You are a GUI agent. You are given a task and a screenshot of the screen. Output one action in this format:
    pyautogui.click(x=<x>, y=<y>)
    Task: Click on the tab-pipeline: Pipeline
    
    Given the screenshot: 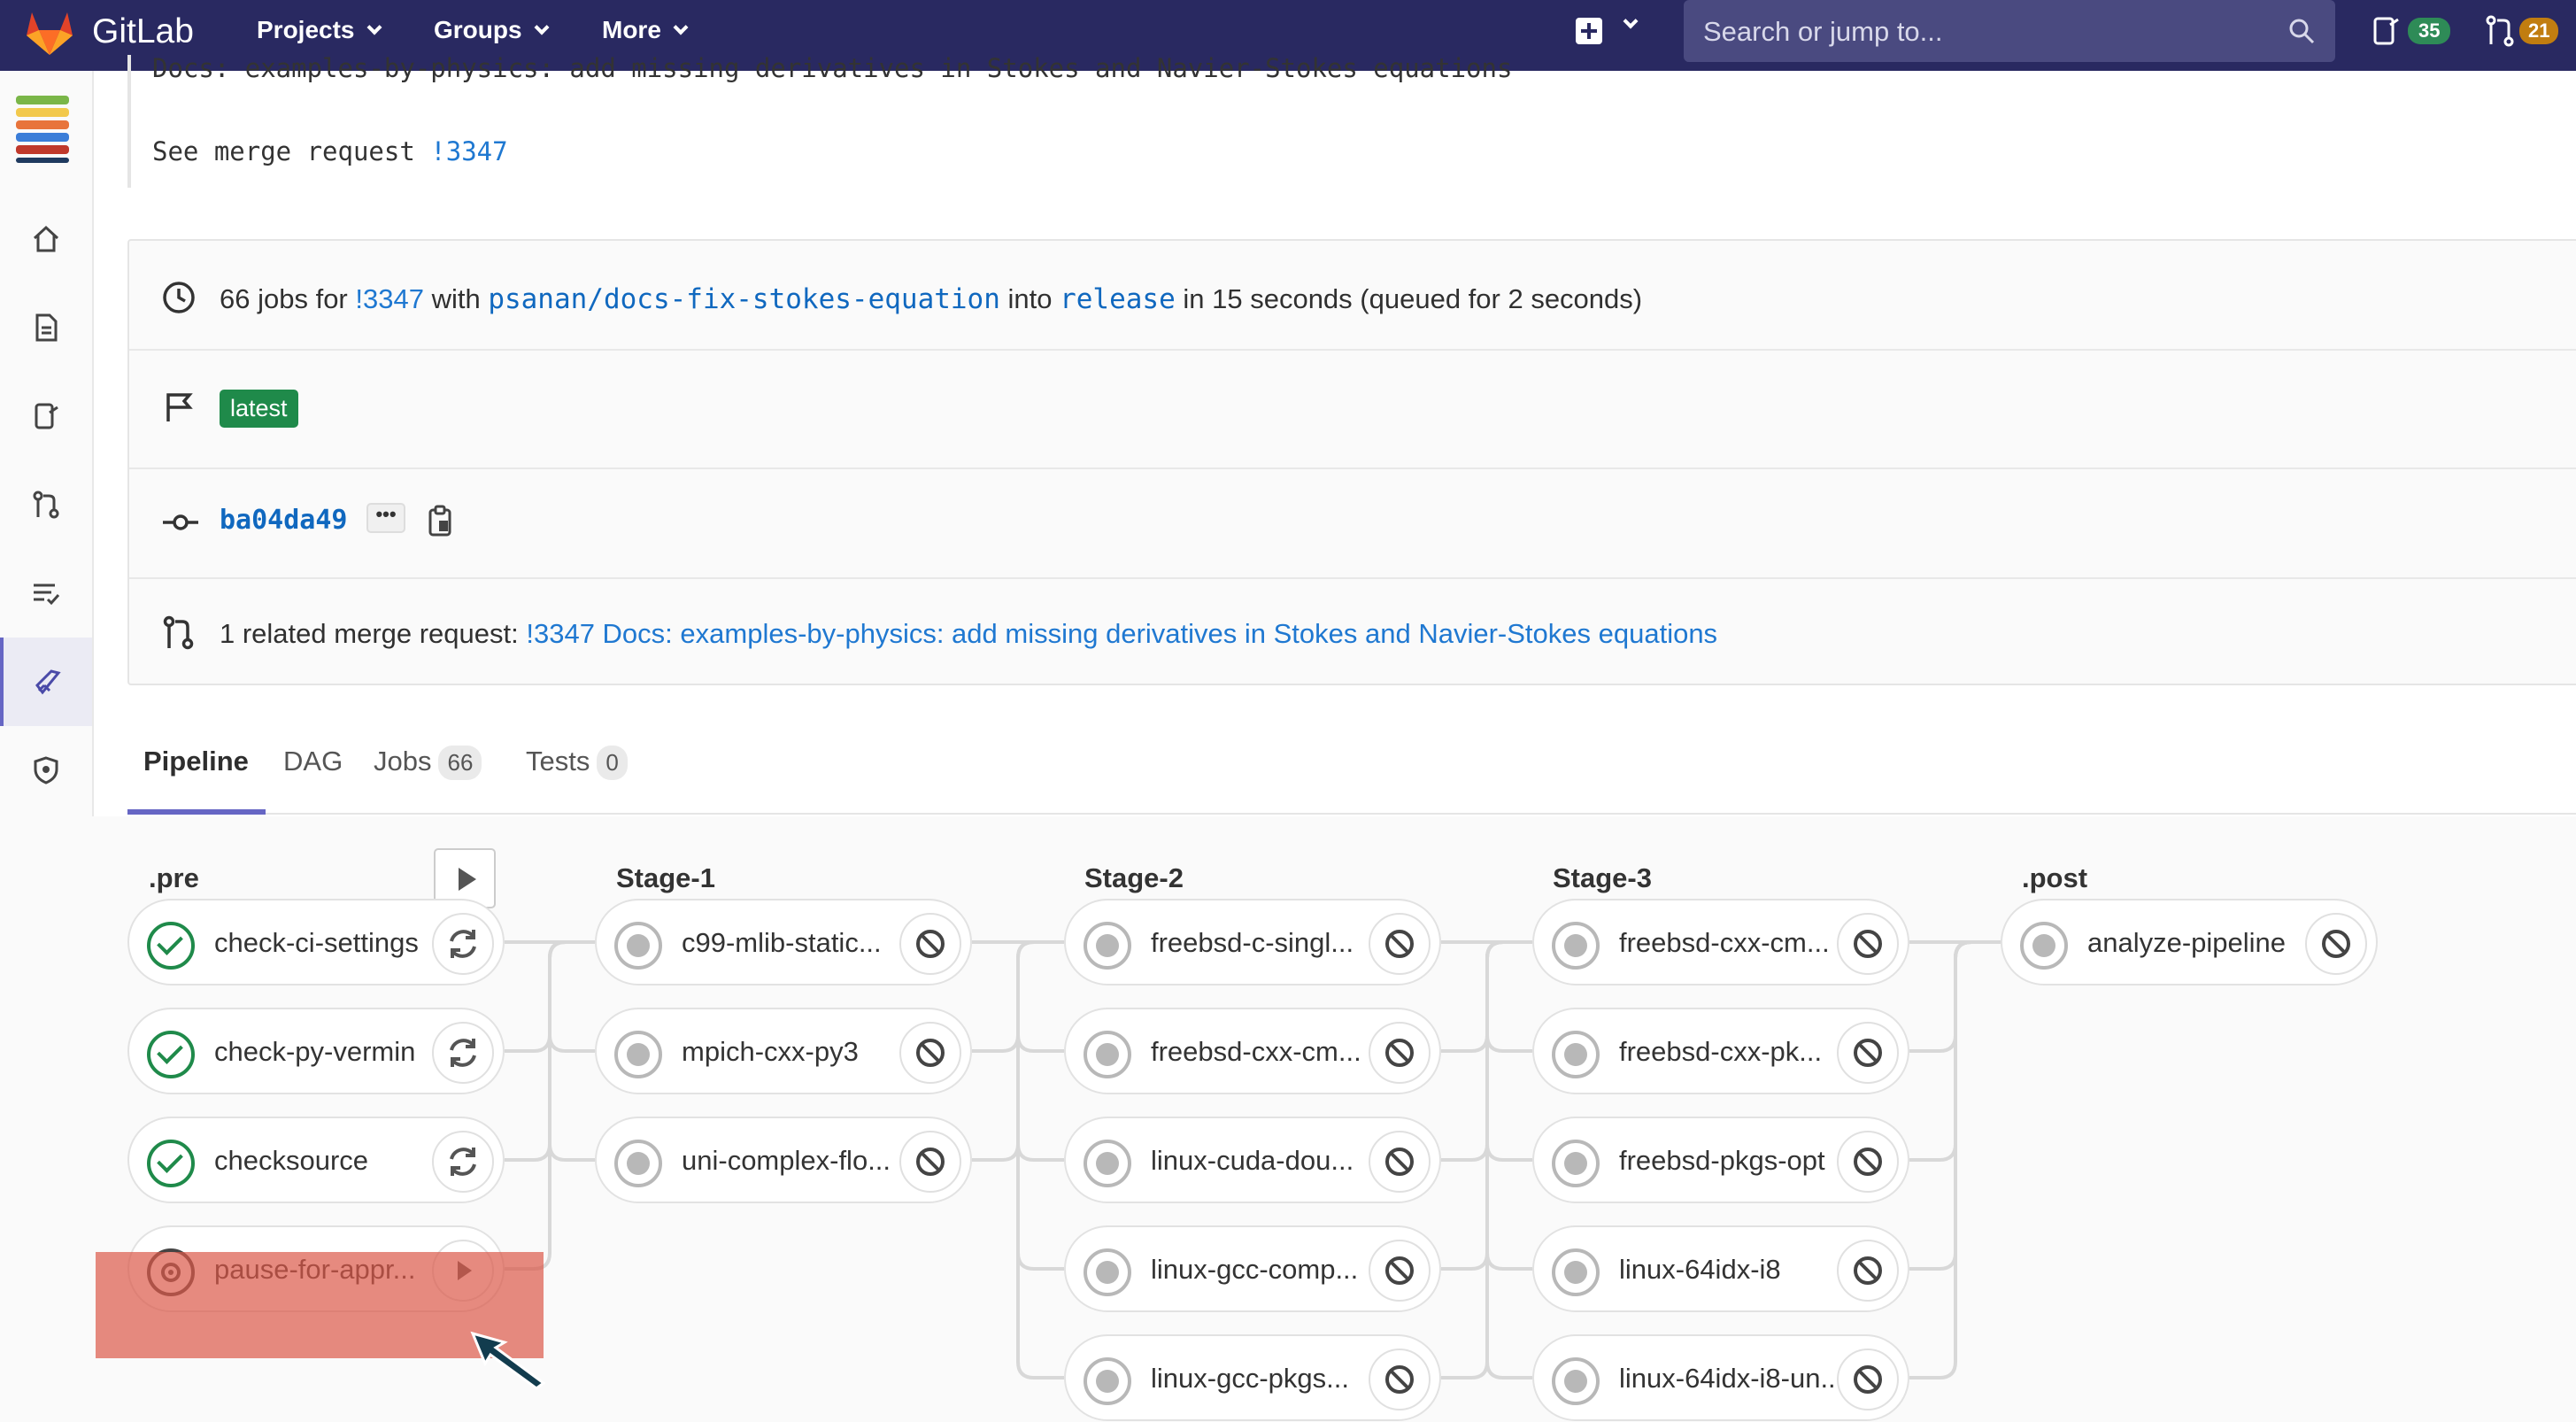 What is the action you would take?
    pyautogui.click(x=196, y=761)
    